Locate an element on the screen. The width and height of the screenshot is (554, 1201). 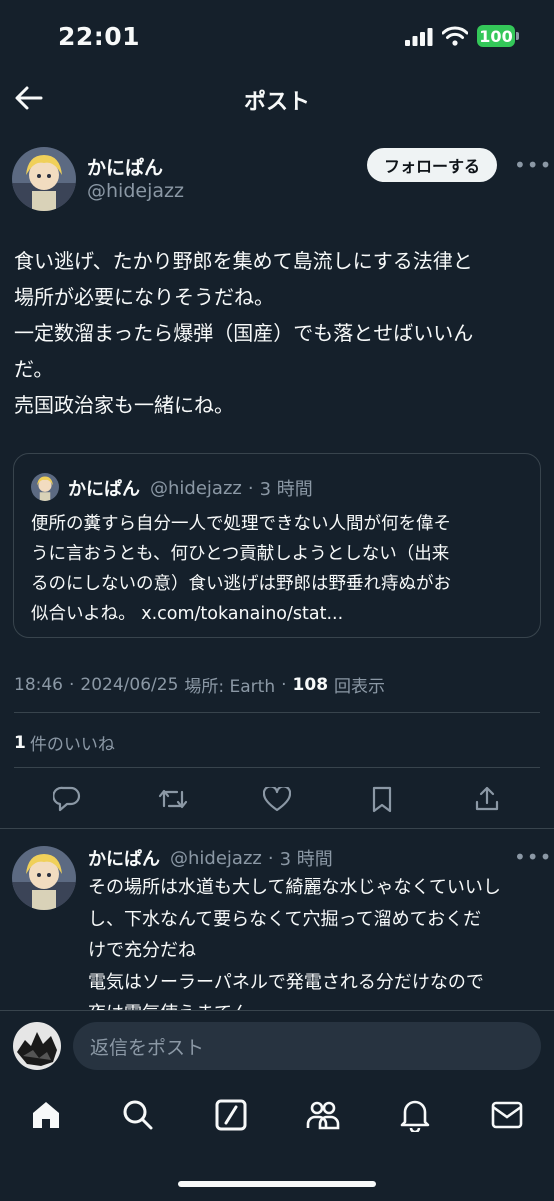
nav-messages is located at coordinates (507, 1115).